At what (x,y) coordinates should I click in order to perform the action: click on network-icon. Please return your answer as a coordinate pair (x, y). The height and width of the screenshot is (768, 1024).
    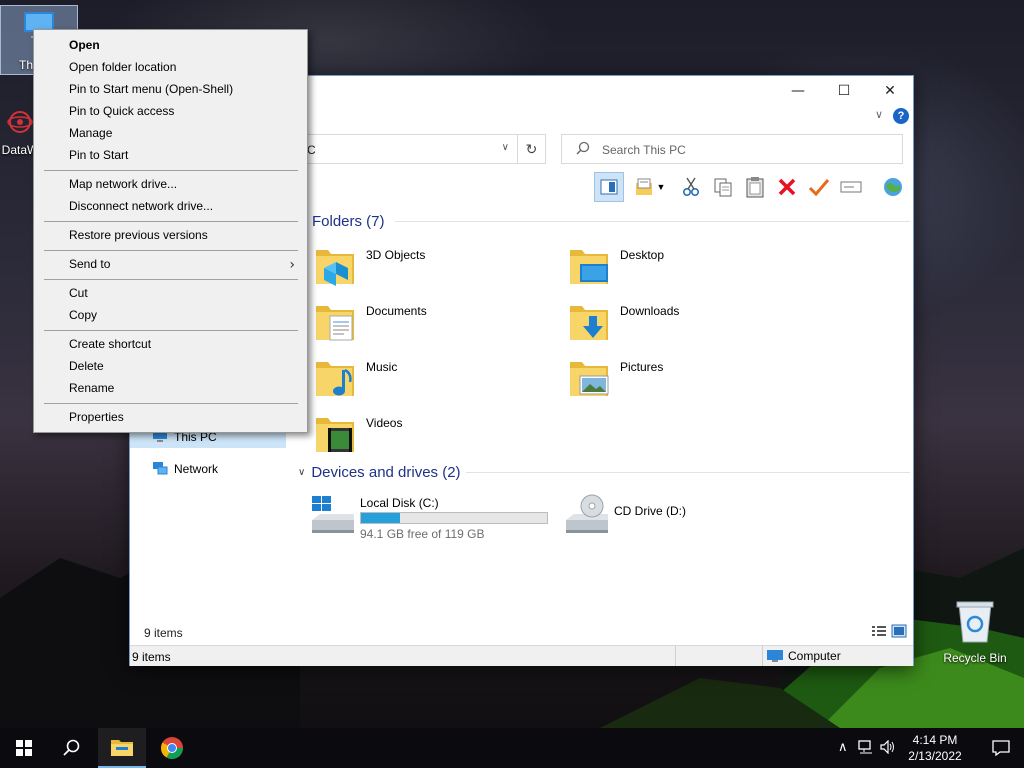
    Looking at the image, I should click on (160, 469).